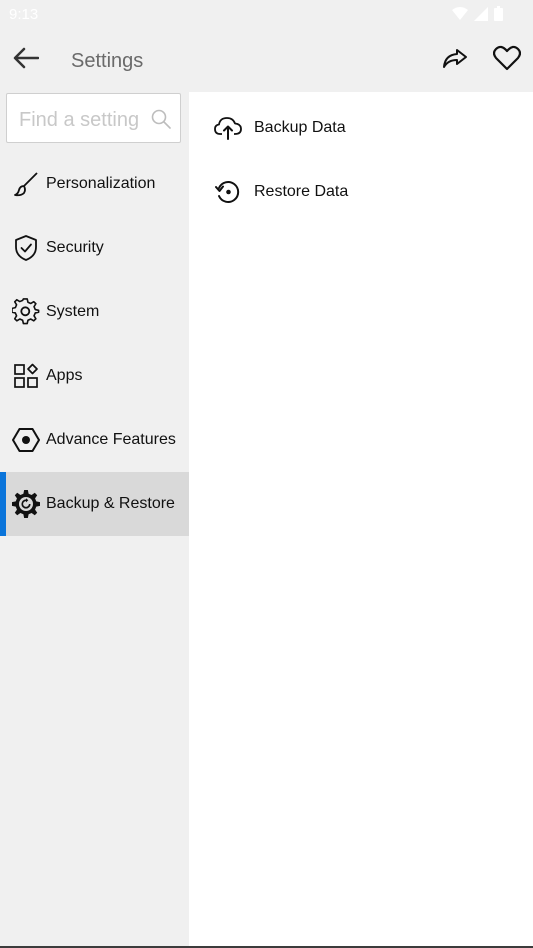  I want to click on sidebar-item-backup-restore: Backup & Restore, so click(94, 504).